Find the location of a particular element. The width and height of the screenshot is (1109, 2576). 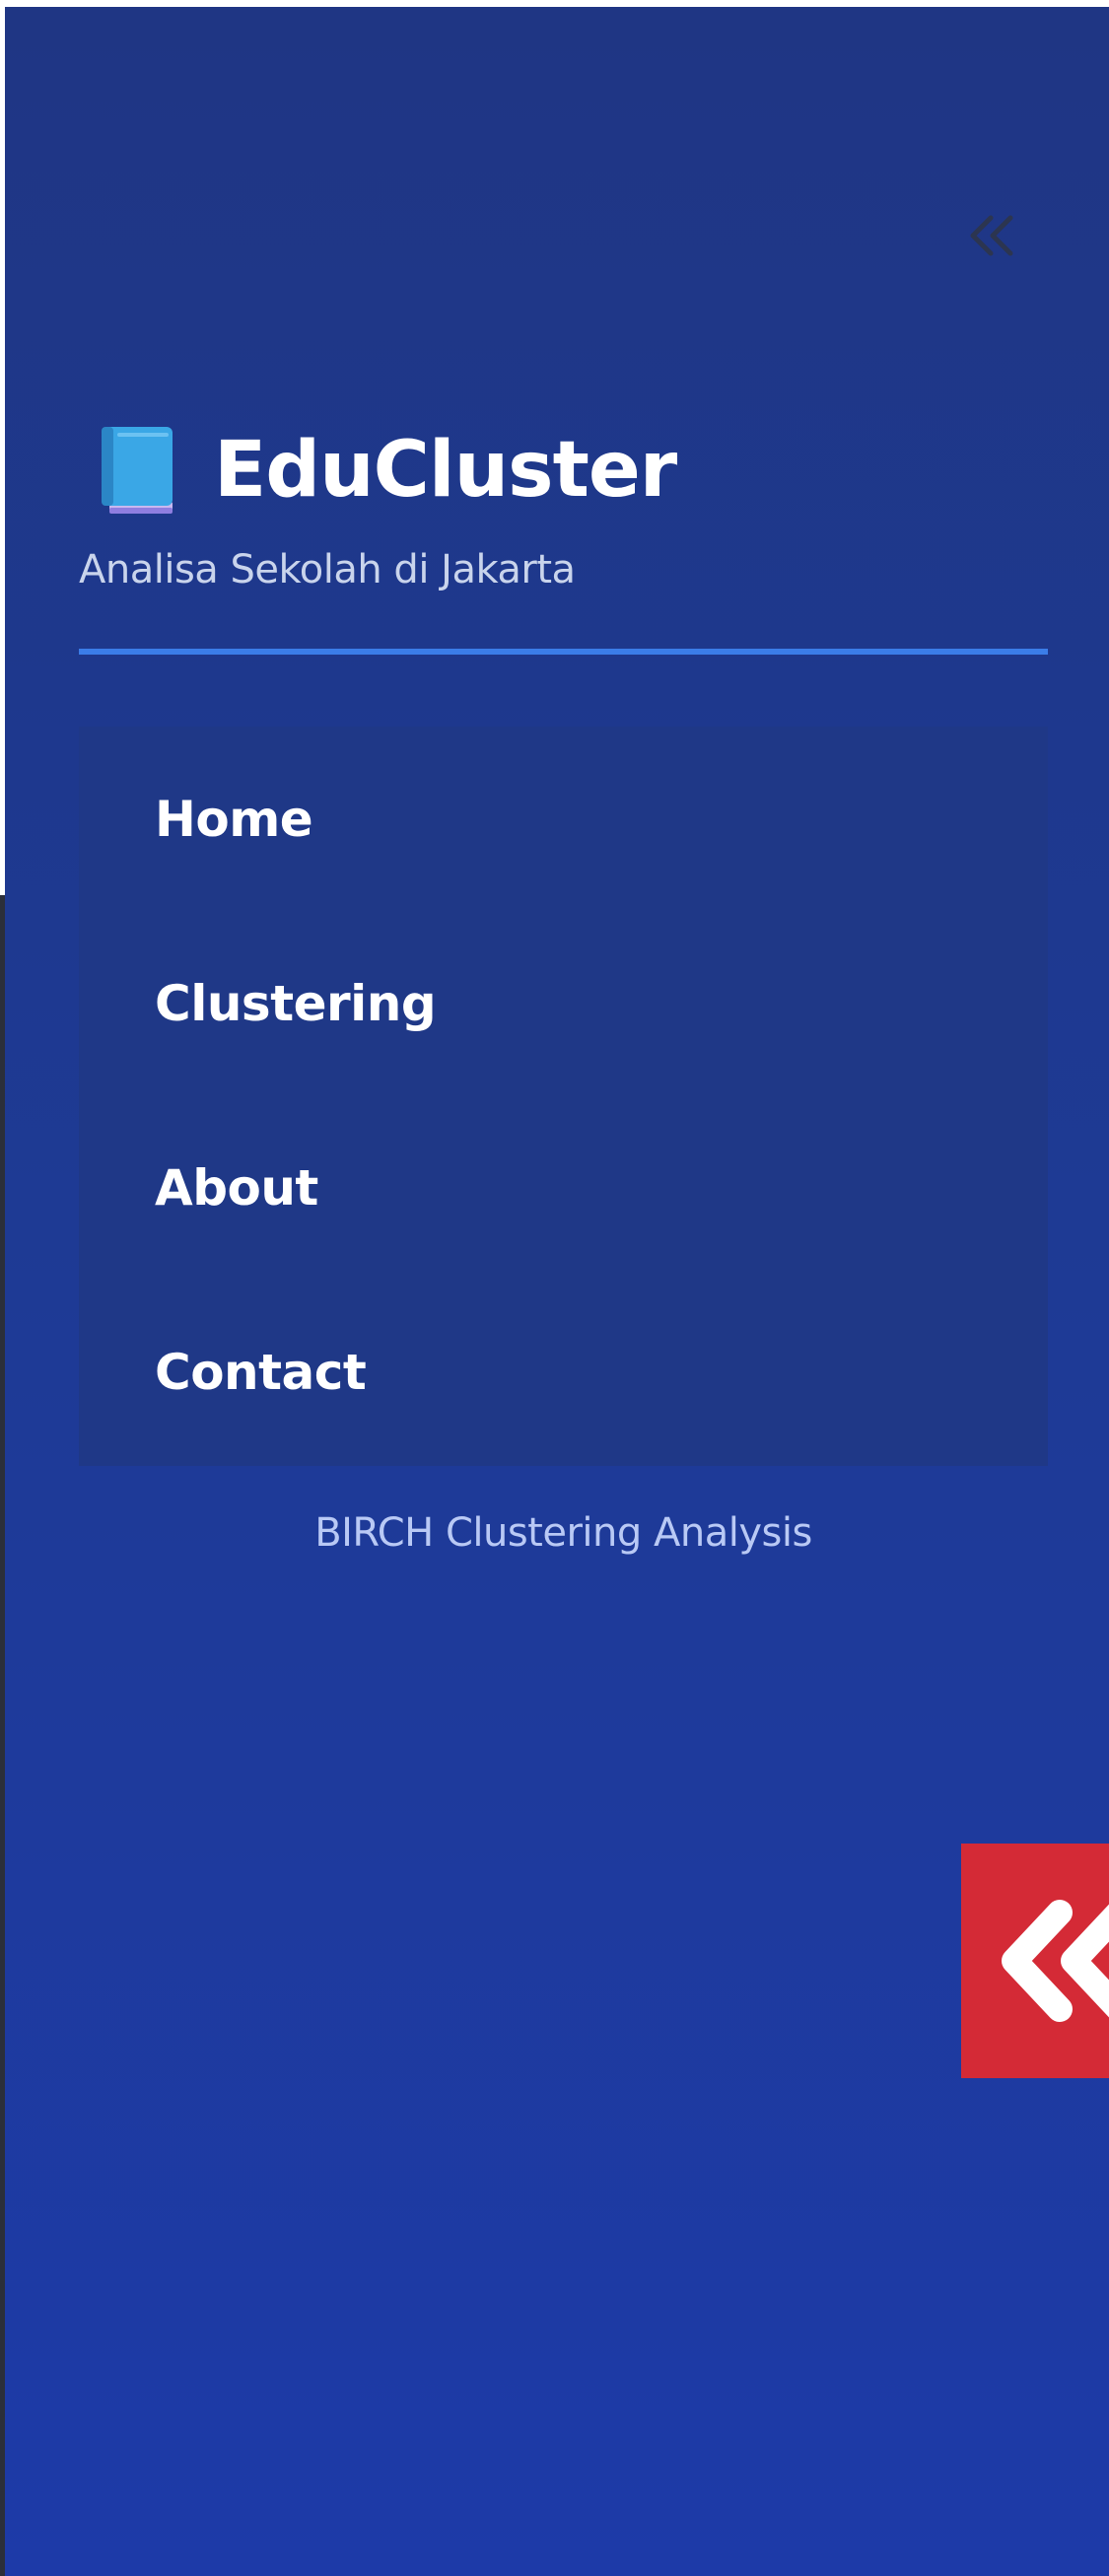

nav-item-about: About is located at coordinates (563, 1187).